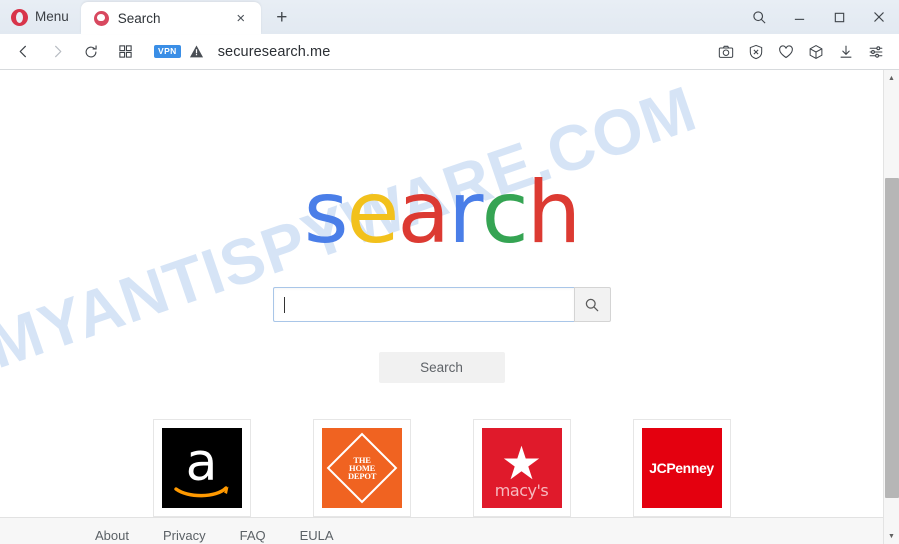 The height and width of the screenshot is (544, 899). I want to click on tab-title: Search, so click(139, 18).